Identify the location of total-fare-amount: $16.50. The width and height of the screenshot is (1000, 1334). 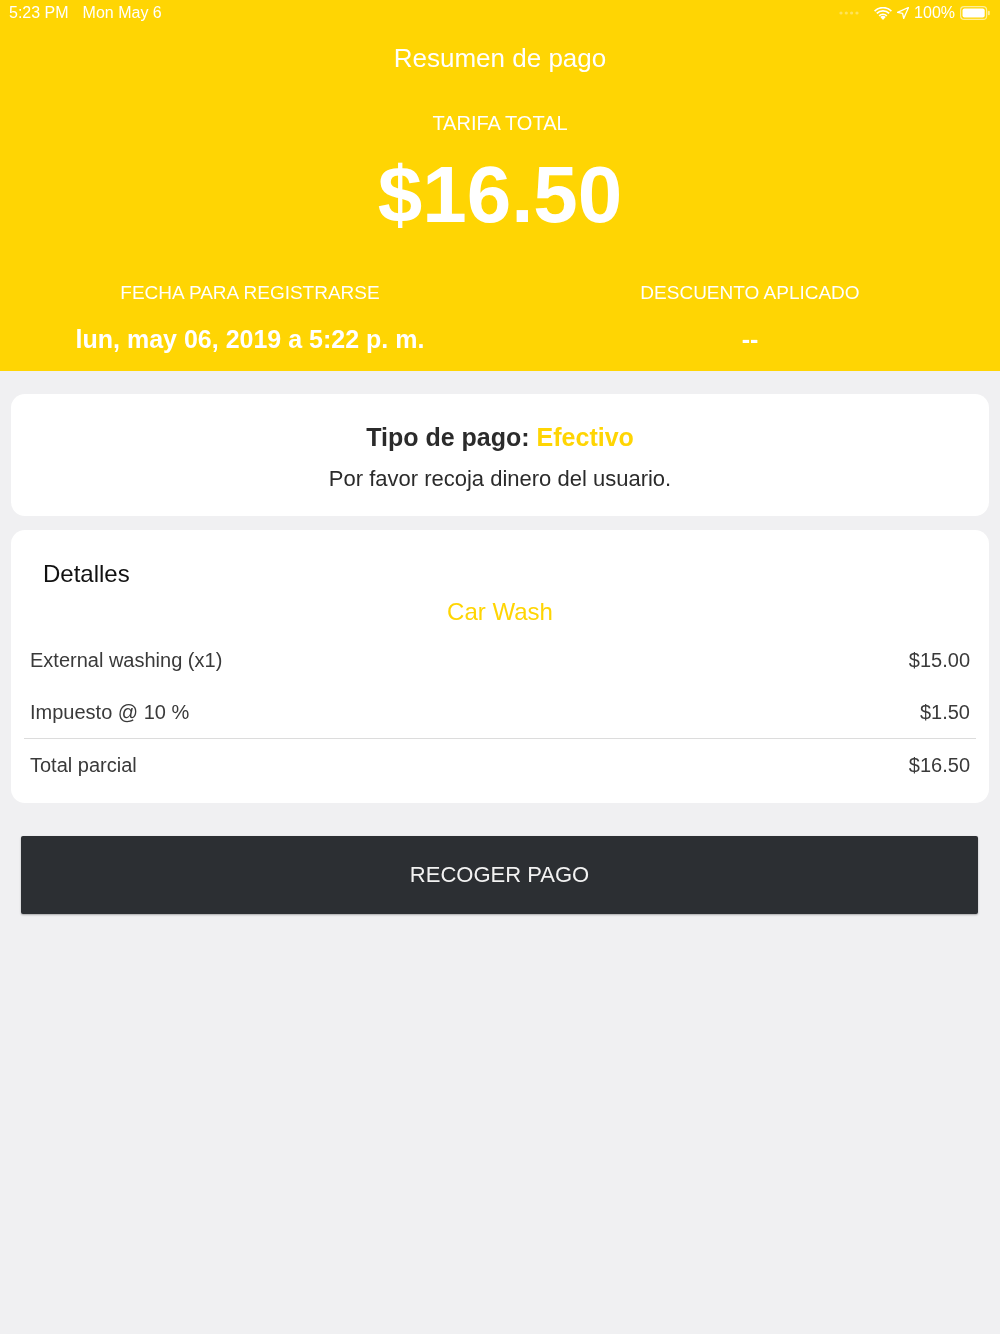
(500, 195).